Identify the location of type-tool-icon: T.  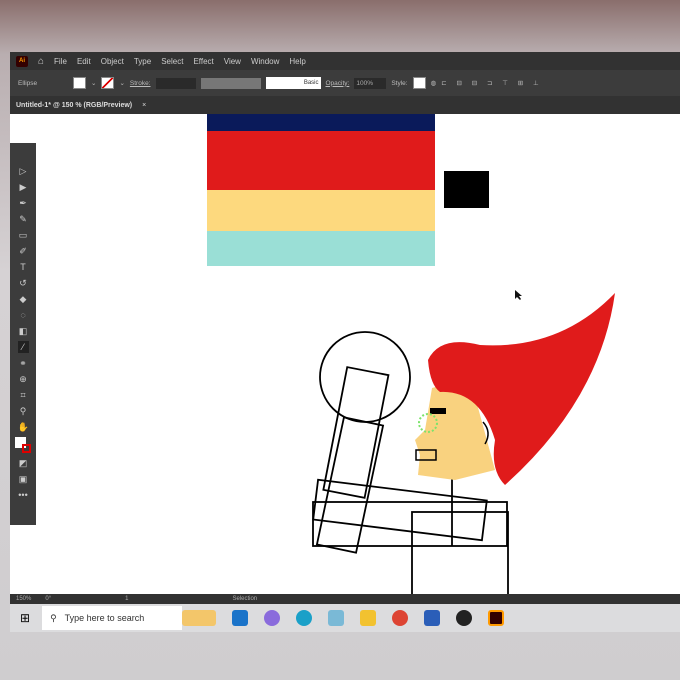
(23, 267).